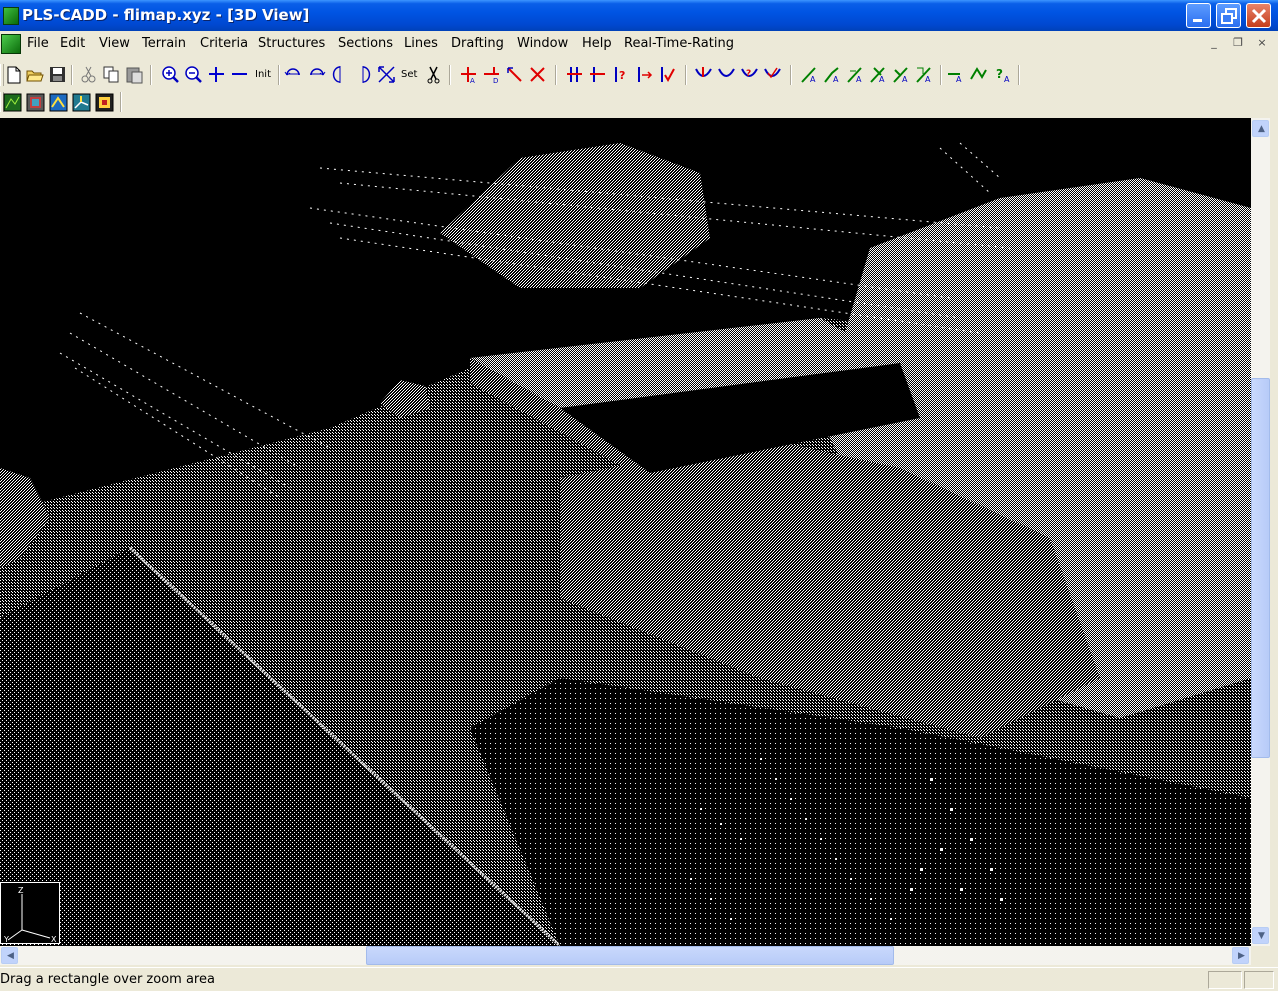 The width and height of the screenshot is (1278, 991). I want to click on status-text: Drag a rectangle over zoom area, so click(107, 979).